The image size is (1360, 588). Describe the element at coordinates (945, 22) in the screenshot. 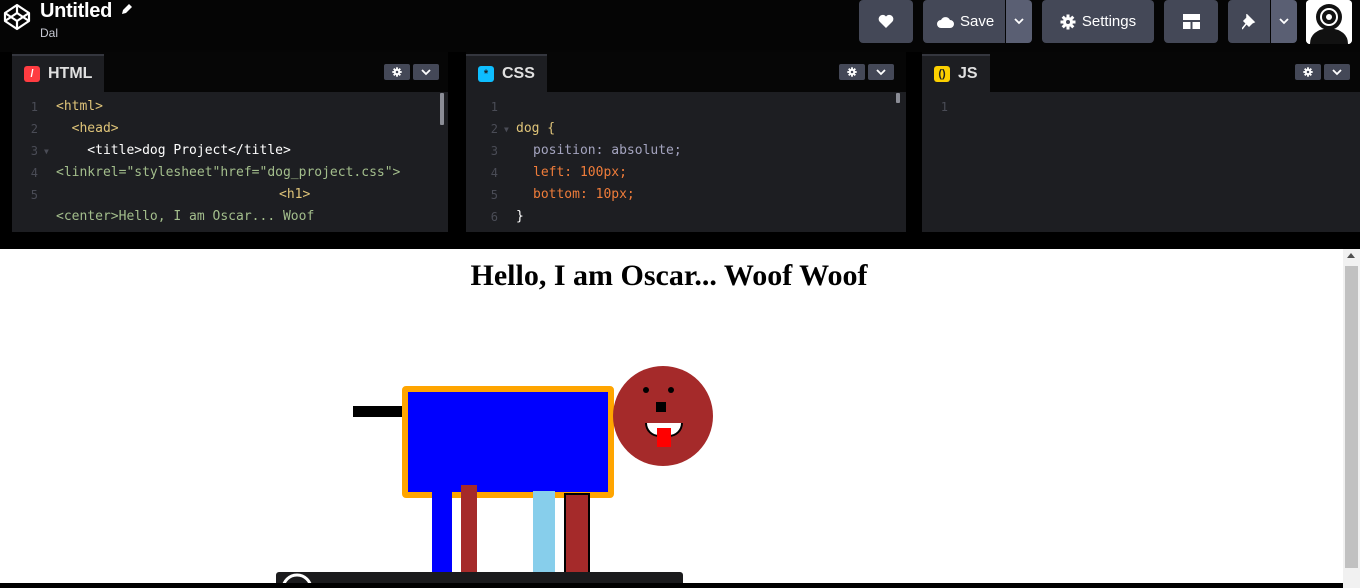

I see `cloud-icon` at that location.